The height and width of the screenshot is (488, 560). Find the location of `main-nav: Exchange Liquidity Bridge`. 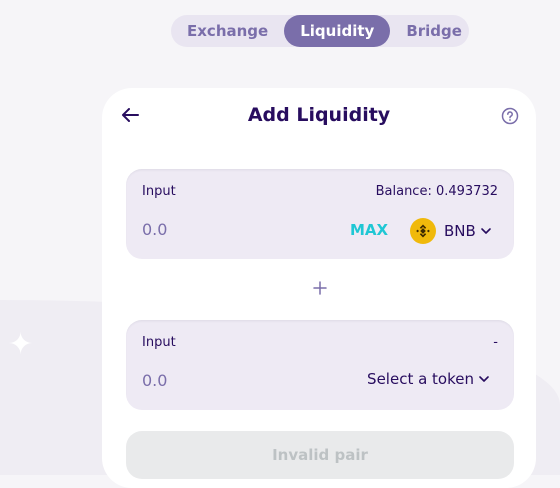

main-nav: Exchange Liquidity Bridge is located at coordinates (320, 31).